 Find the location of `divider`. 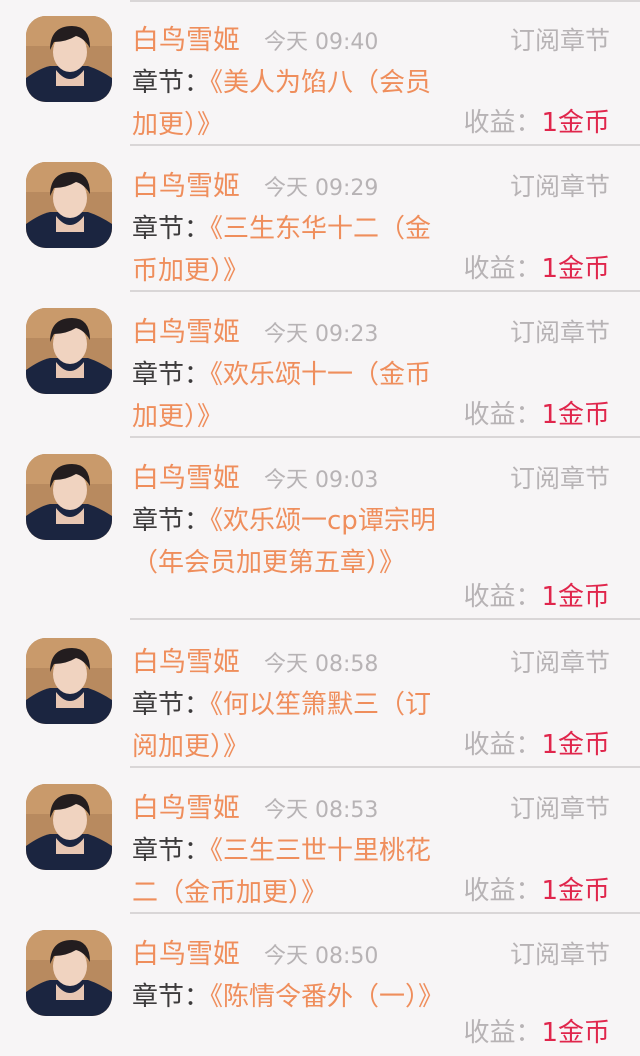

divider is located at coordinates (385, 619).